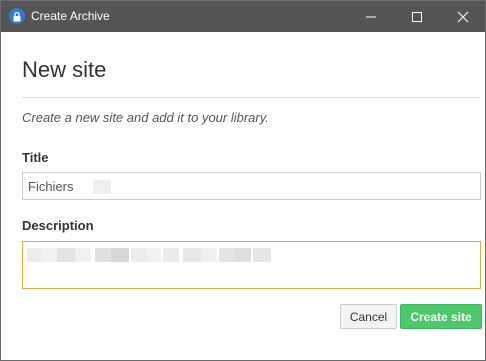 This screenshot has height=361, width=486. I want to click on maximize-button, so click(417, 16).